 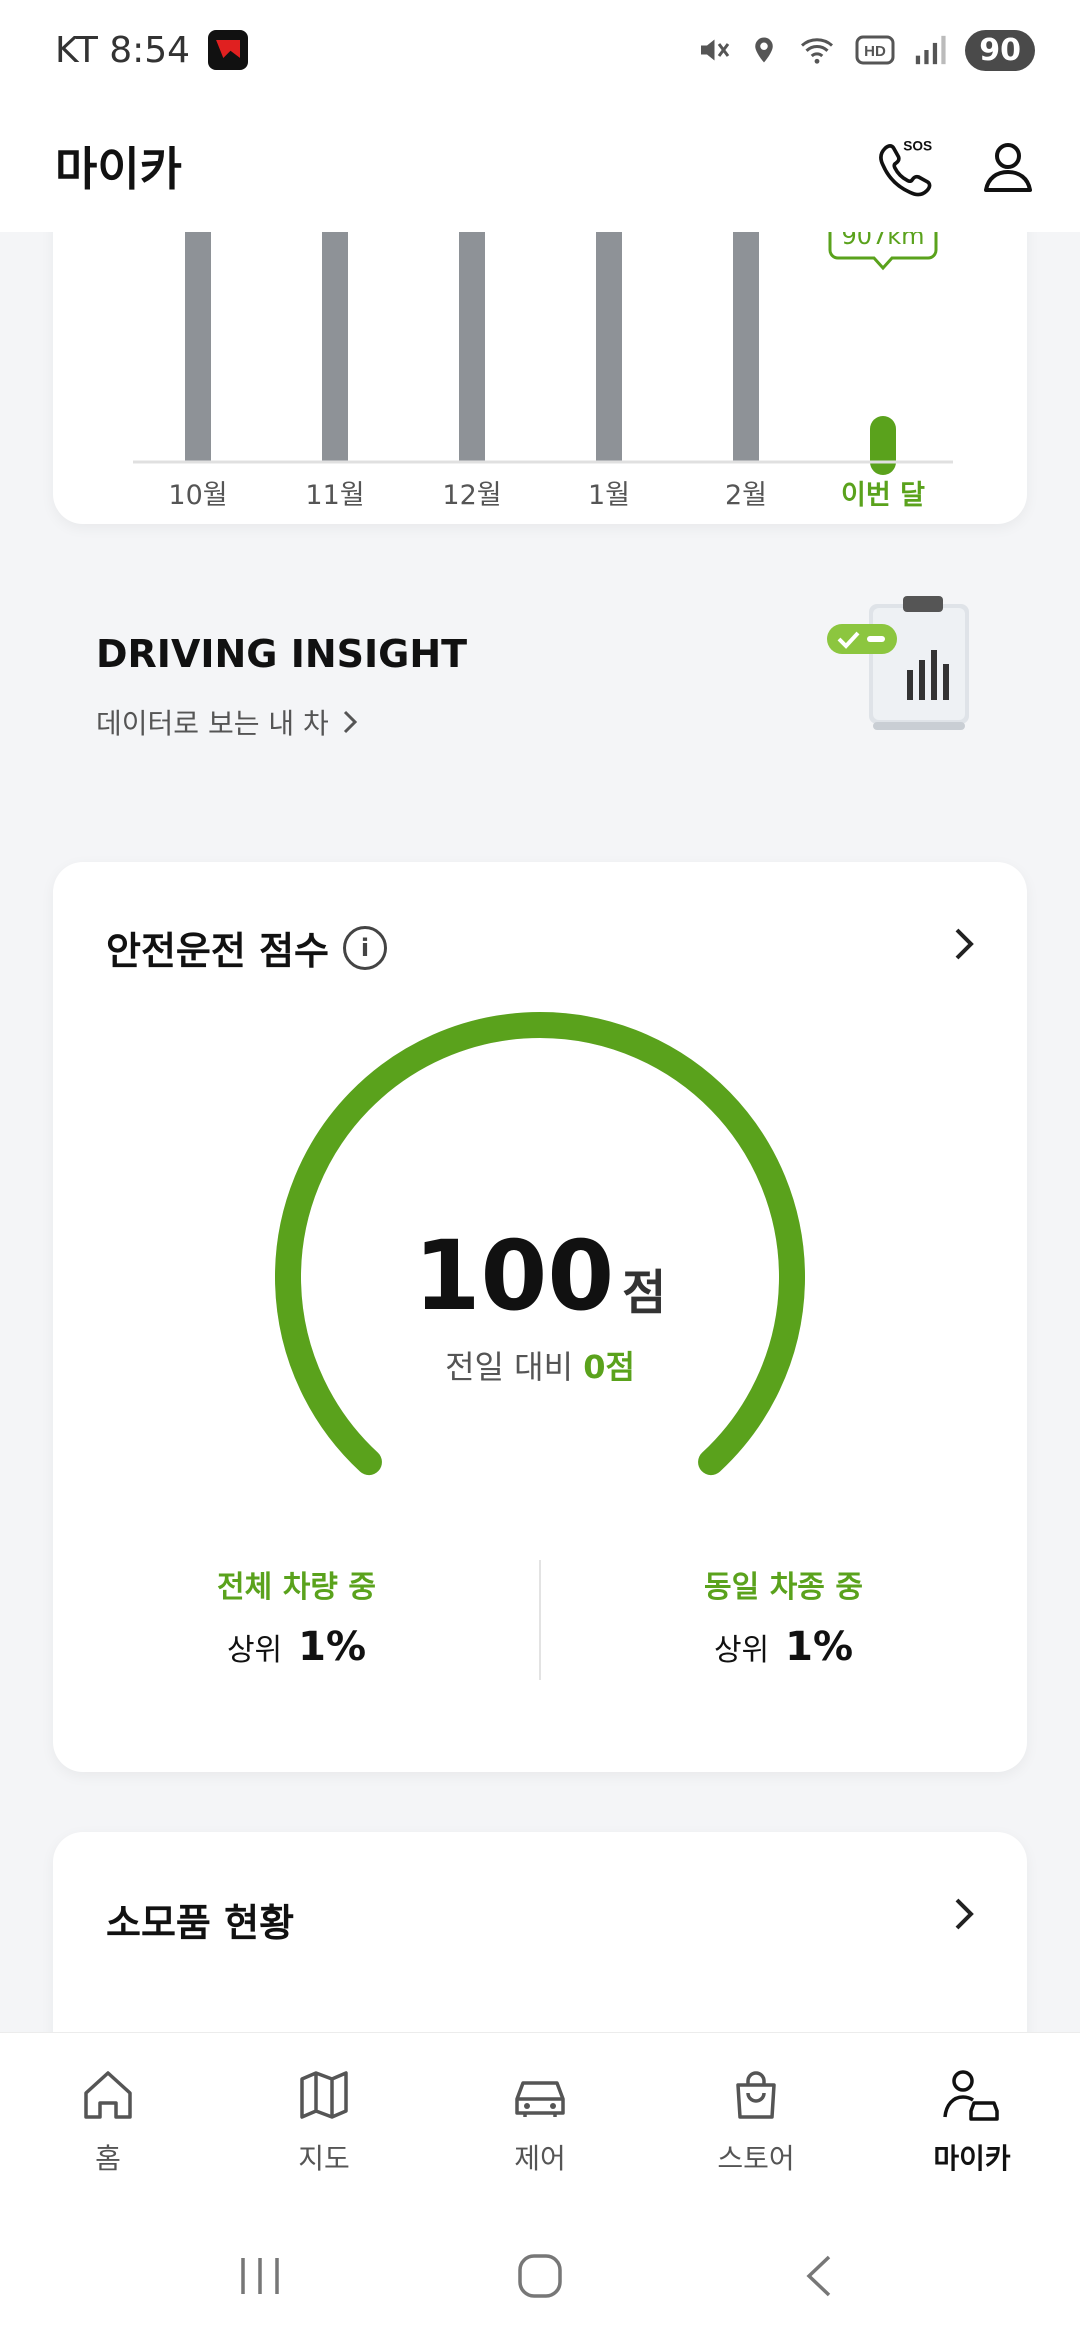 I want to click on status-right: HD 90, so click(x=865, y=50).